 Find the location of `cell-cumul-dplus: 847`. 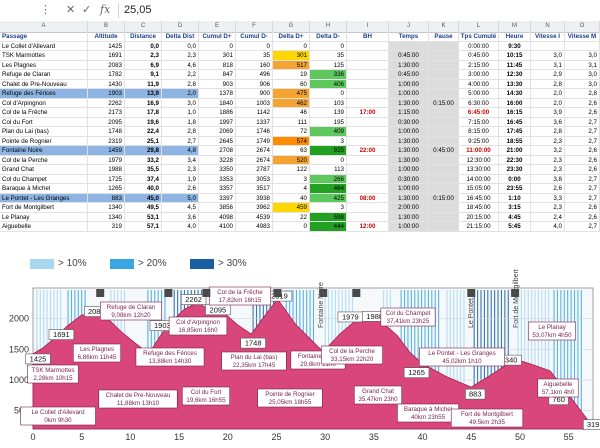

cell-cumul-dplus: 847 is located at coordinates (217, 75).